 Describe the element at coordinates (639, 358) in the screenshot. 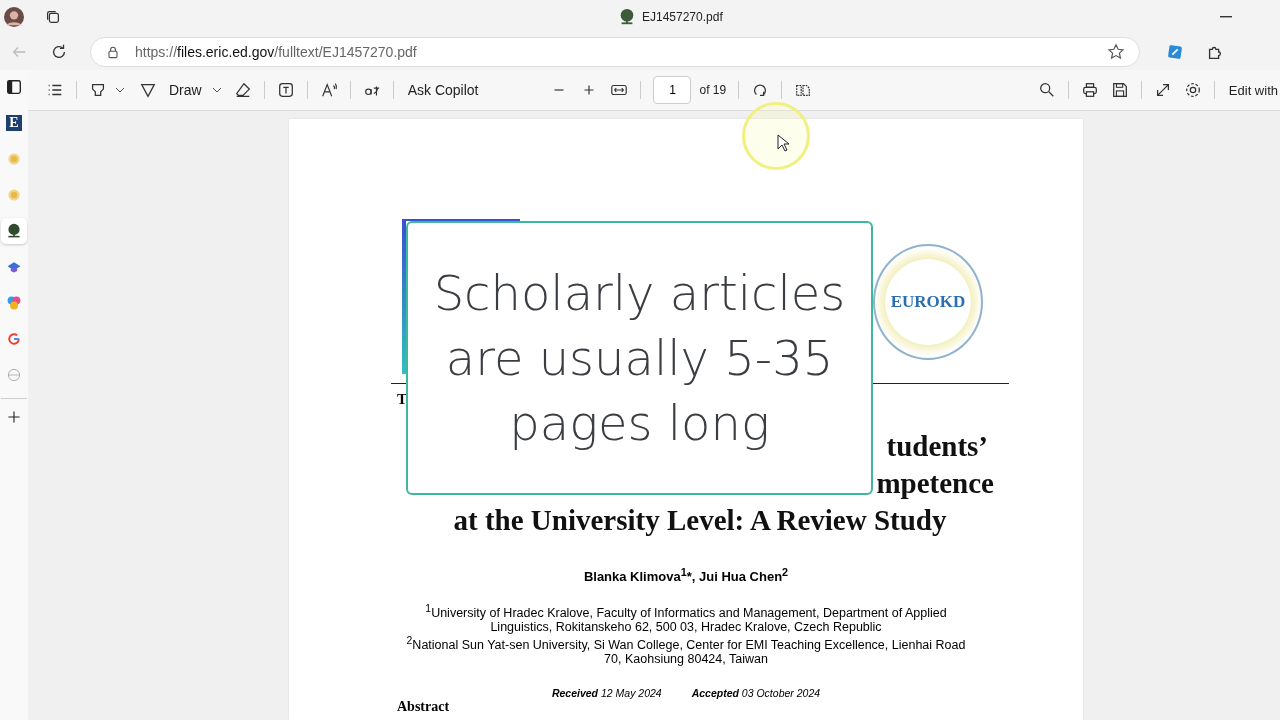

I see `caption-text: Scholarly articles are usually 5-35 pages long` at that location.